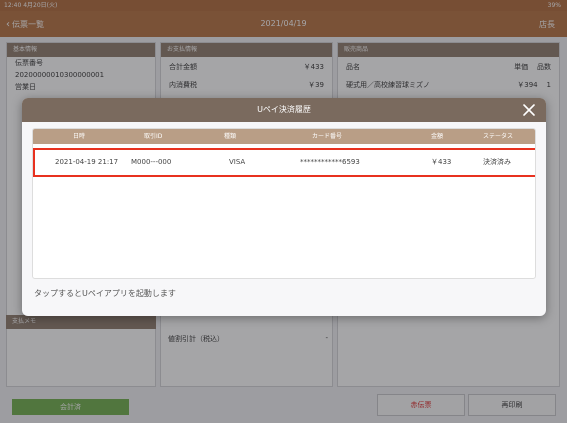 This screenshot has height=423, width=567. I want to click on cell-card: ************6593, so click(330, 162).